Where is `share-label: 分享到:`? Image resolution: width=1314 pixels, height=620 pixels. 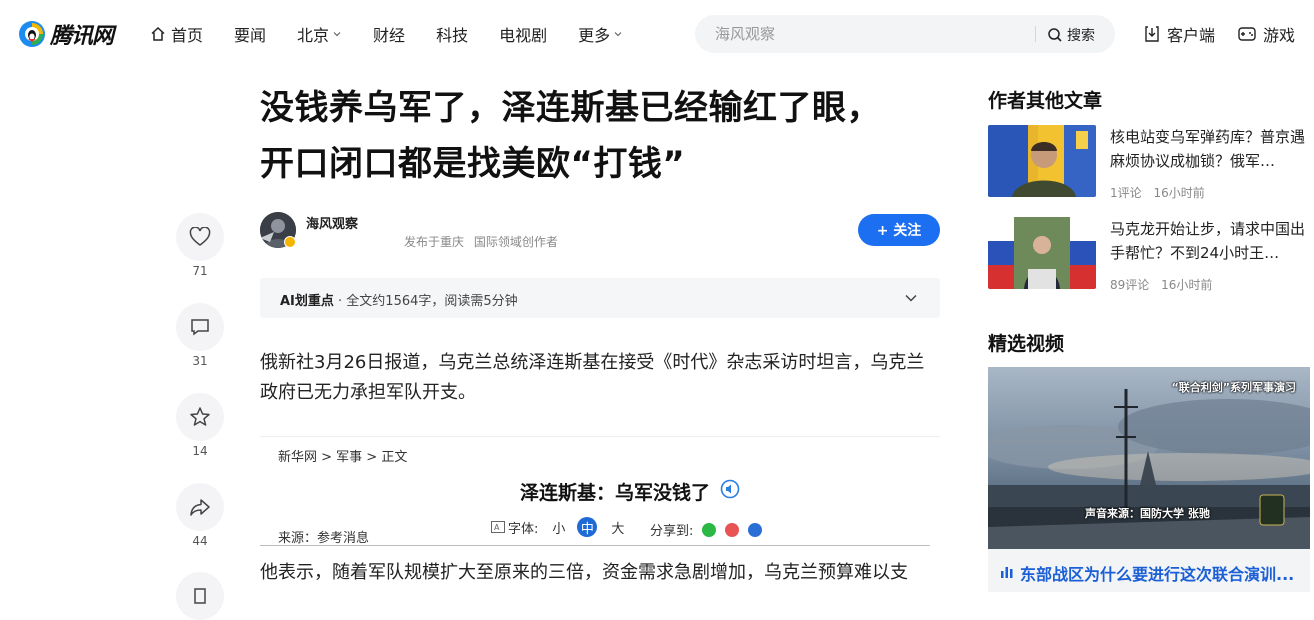 share-label: 分享到: is located at coordinates (672, 531).